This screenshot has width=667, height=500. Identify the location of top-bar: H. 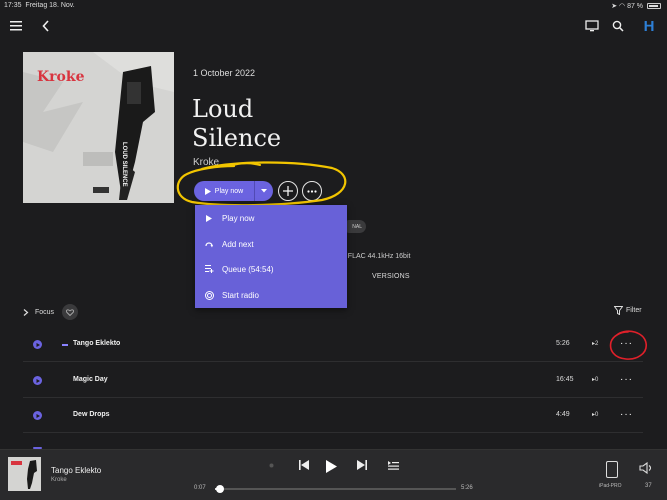
(333, 27).